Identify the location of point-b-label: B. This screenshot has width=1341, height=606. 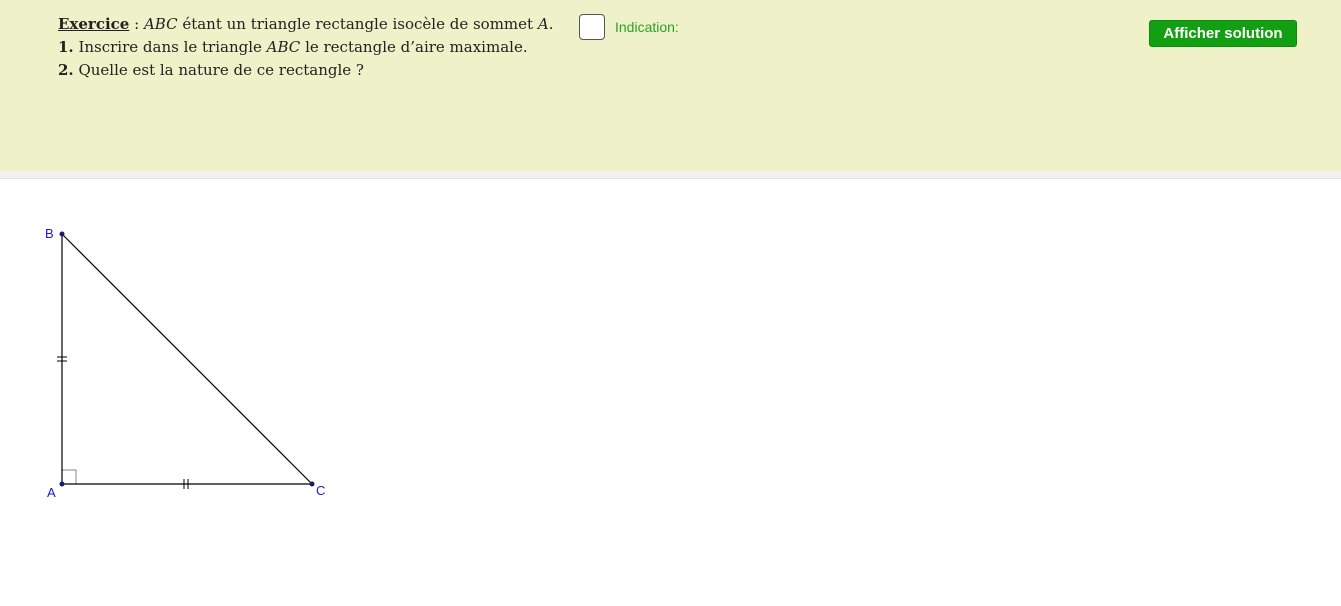
(49, 233).